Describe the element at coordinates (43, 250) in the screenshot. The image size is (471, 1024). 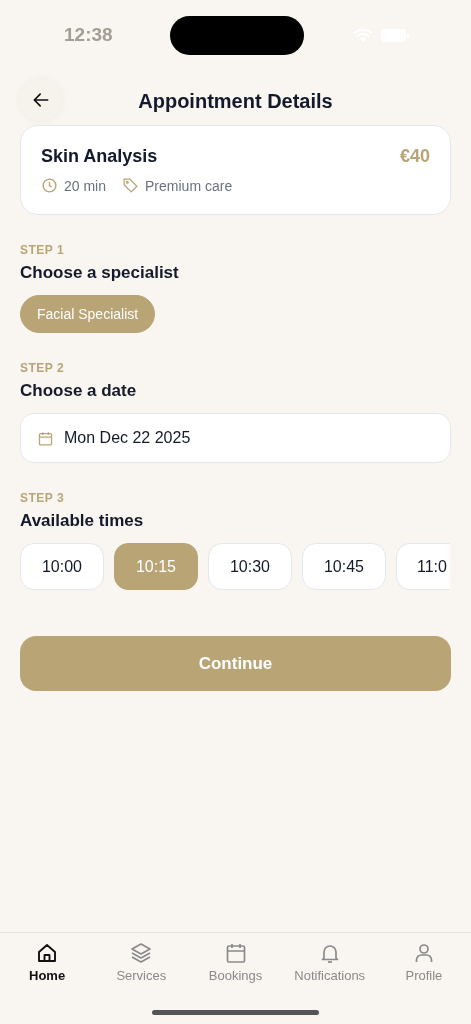
I see `step-label: STEP 1` at that location.